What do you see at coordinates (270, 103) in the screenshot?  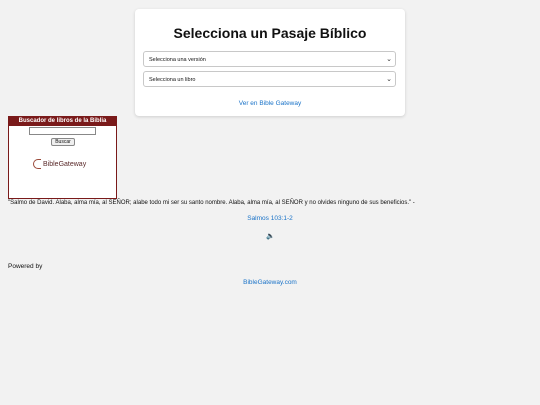 I see `view-on-biblegateway-link: Ver en Bible Gateway` at bounding box center [270, 103].